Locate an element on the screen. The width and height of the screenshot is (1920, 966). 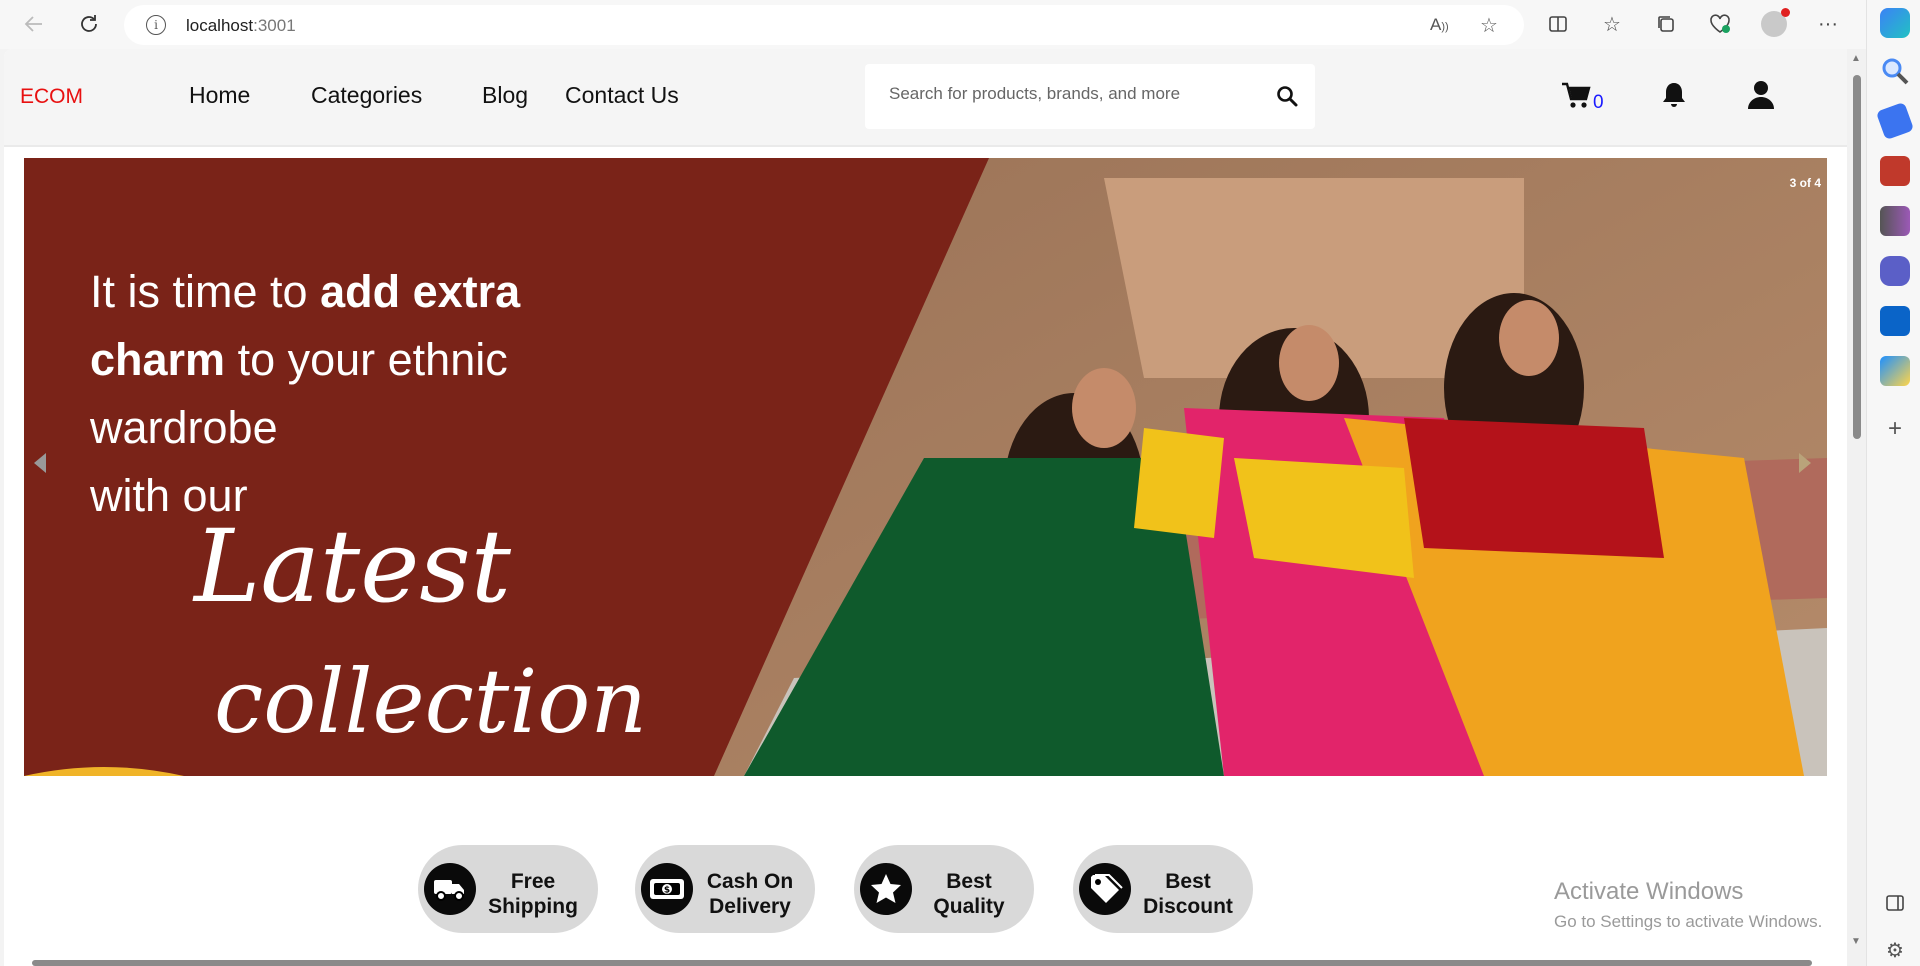
copilot-icon is located at coordinates (1895, 23).